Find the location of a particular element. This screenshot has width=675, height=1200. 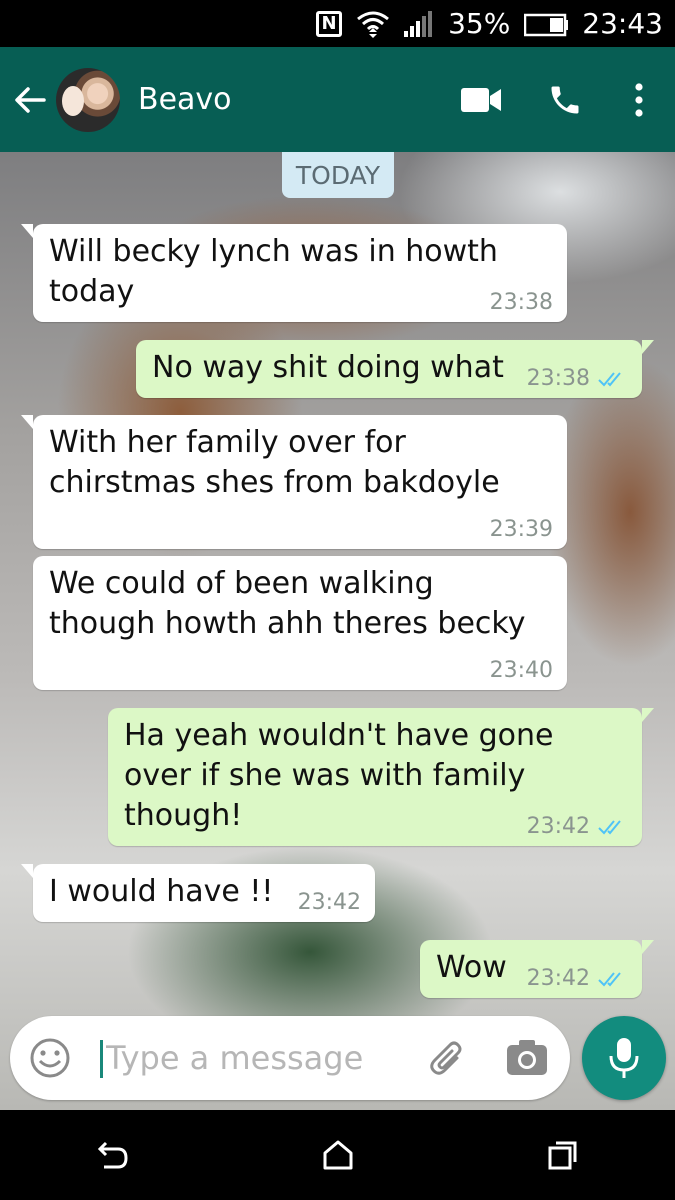

back-arrow-icon is located at coordinates (32, 100).